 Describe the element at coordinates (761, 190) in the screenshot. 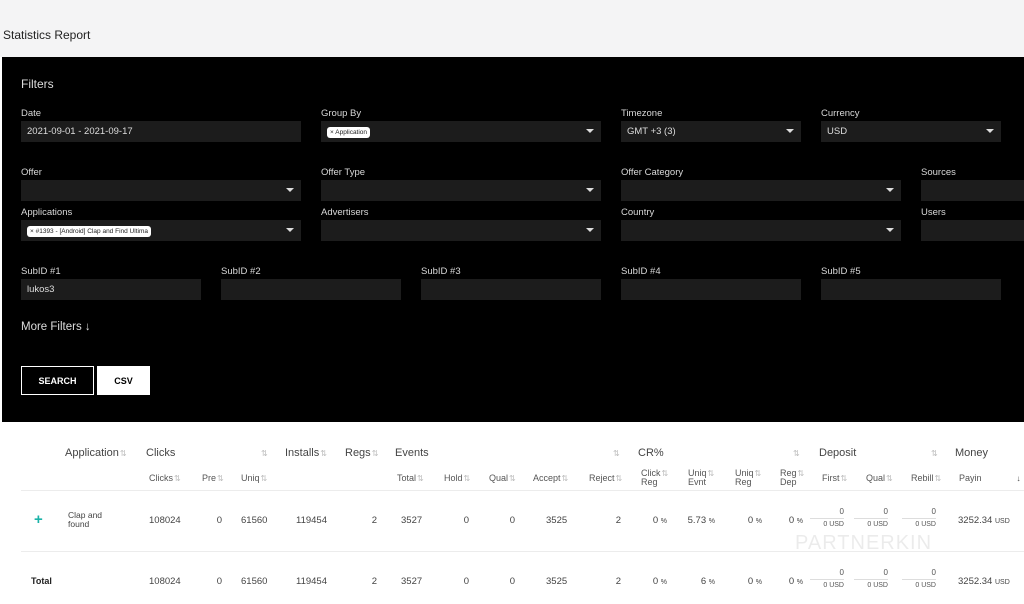

I see `offer-category-select` at that location.